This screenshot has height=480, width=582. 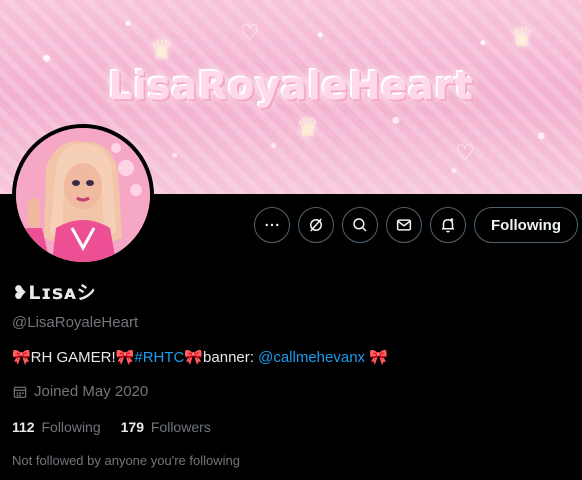 I want to click on grok-icon, so click(x=316, y=225).